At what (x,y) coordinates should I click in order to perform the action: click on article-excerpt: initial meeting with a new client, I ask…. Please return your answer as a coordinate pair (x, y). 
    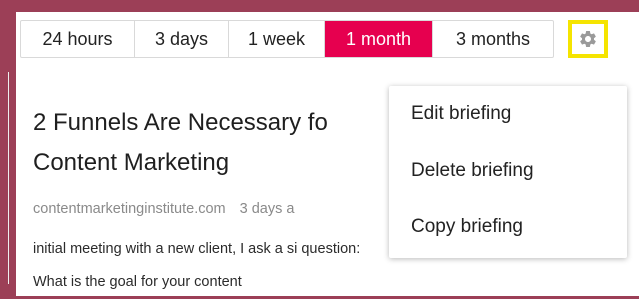
    Looking at the image, I should click on (197, 265).